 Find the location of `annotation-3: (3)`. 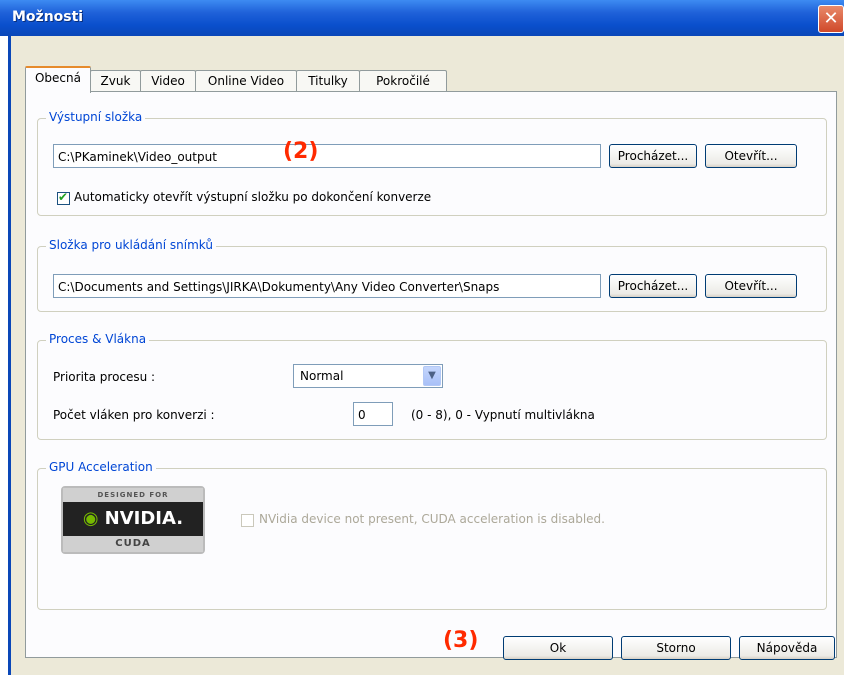

annotation-3: (3) is located at coordinates (461, 640).